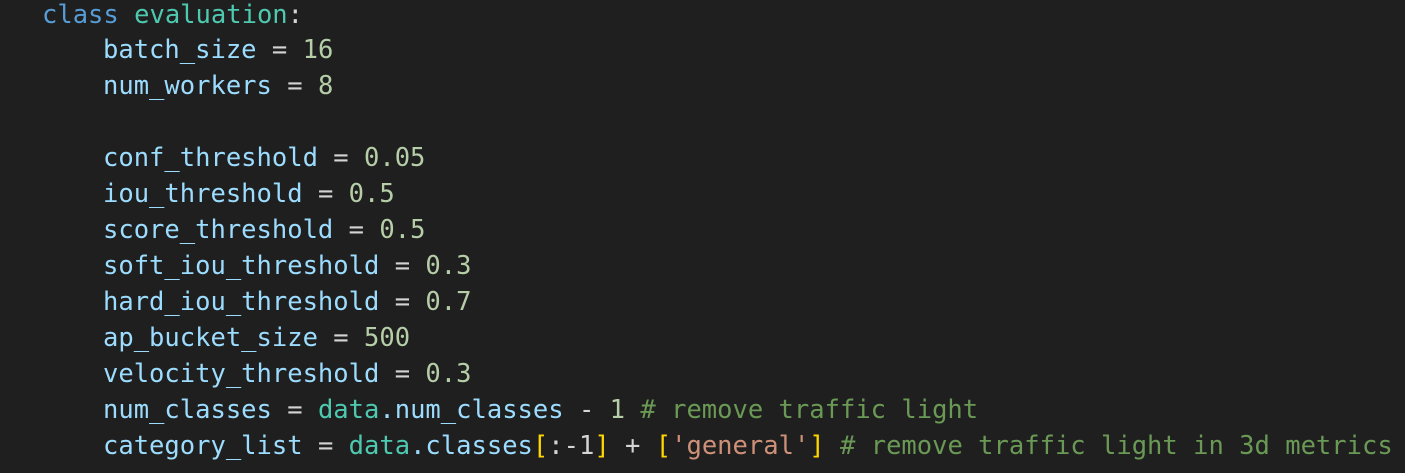  Describe the element at coordinates (817, 446) in the screenshot. I see `list-close-bracket: ]` at that location.